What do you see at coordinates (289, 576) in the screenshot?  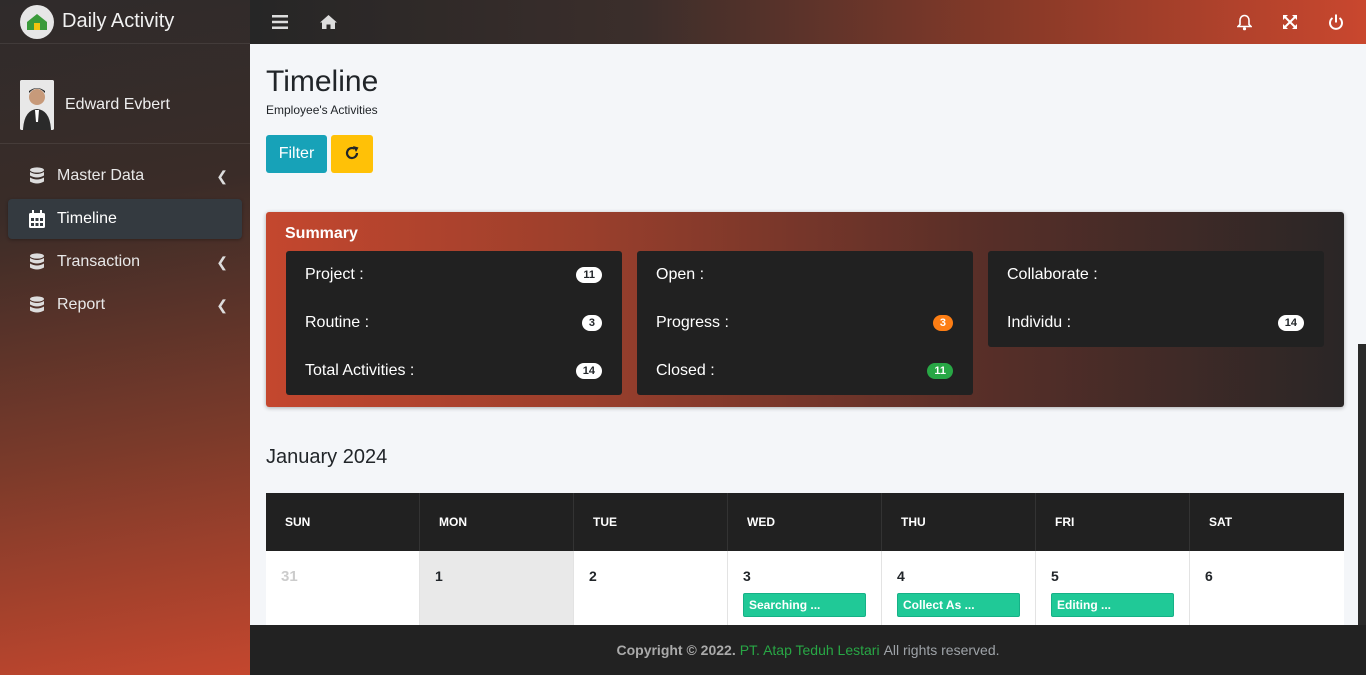 I see `day-number: 31` at bounding box center [289, 576].